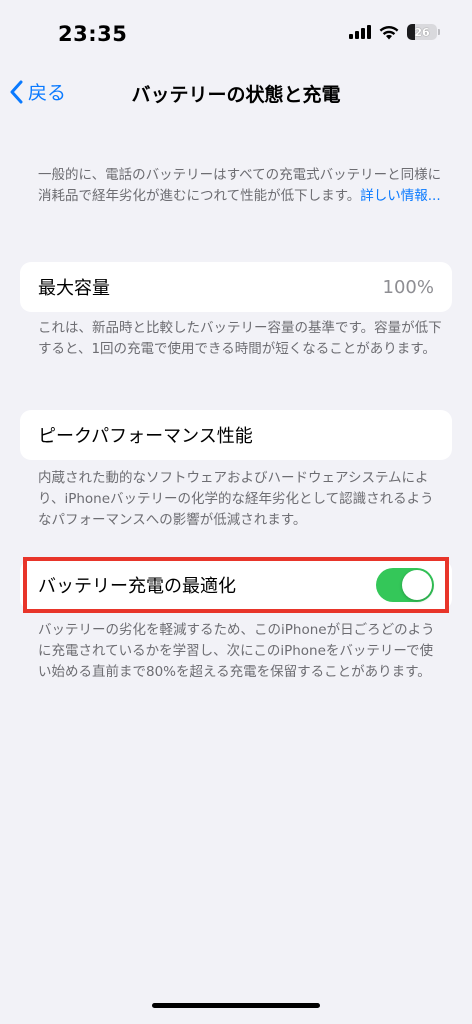  Describe the element at coordinates (74, 288) in the screenshot. I see `max-capacity-label: 最大容量` at that location.